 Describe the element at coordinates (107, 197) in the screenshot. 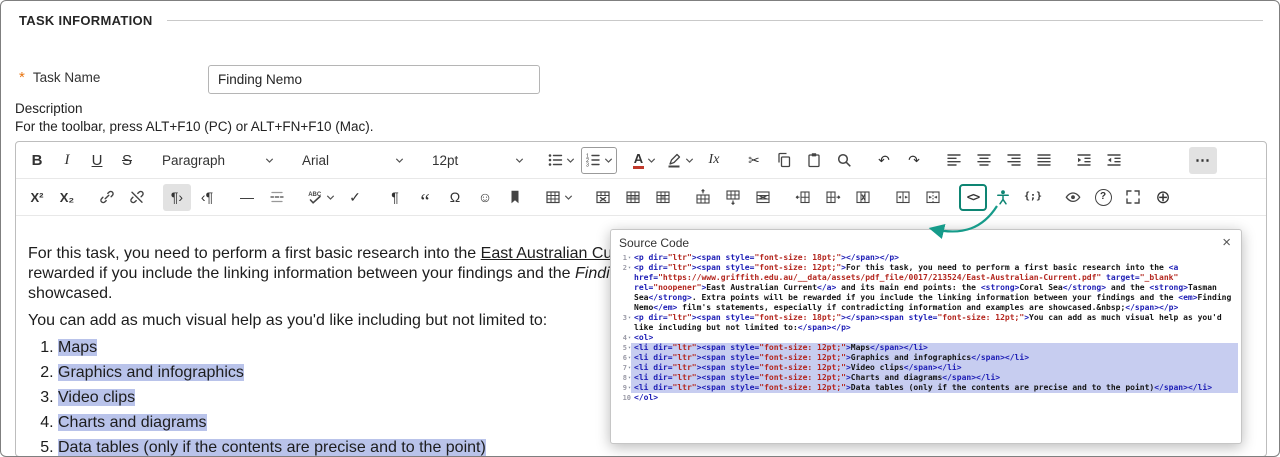

I see `link-button` at that location.